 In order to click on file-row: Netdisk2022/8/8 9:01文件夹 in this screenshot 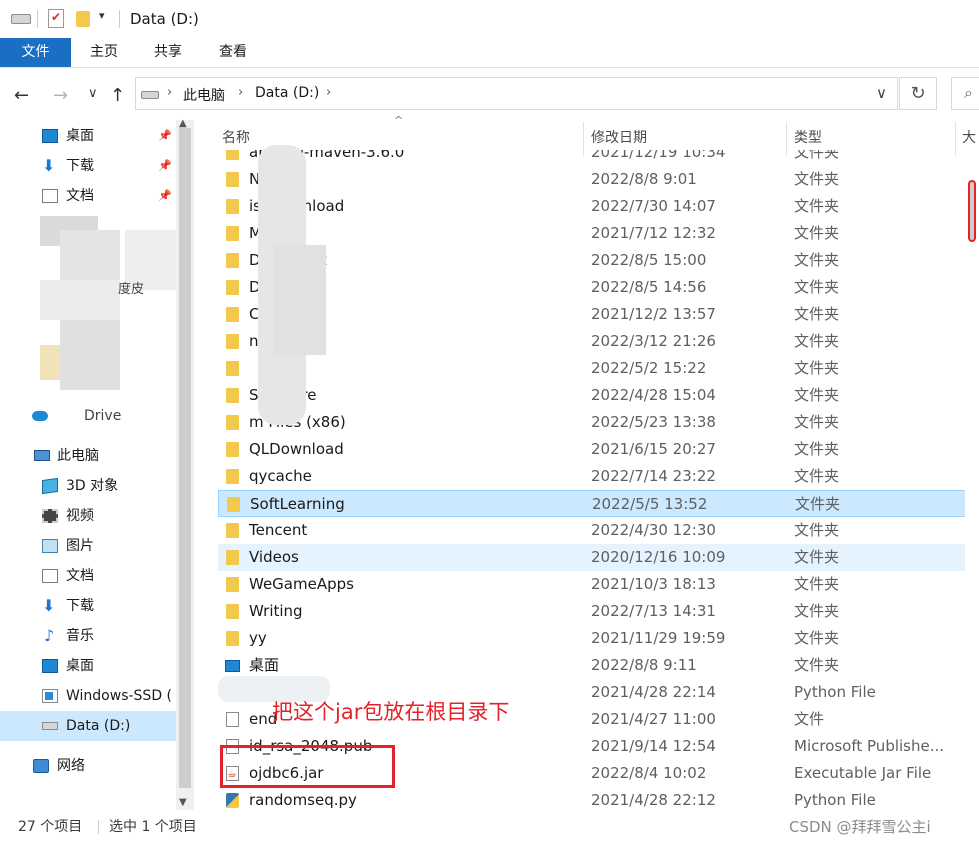, I will do `click(598, 179)`.